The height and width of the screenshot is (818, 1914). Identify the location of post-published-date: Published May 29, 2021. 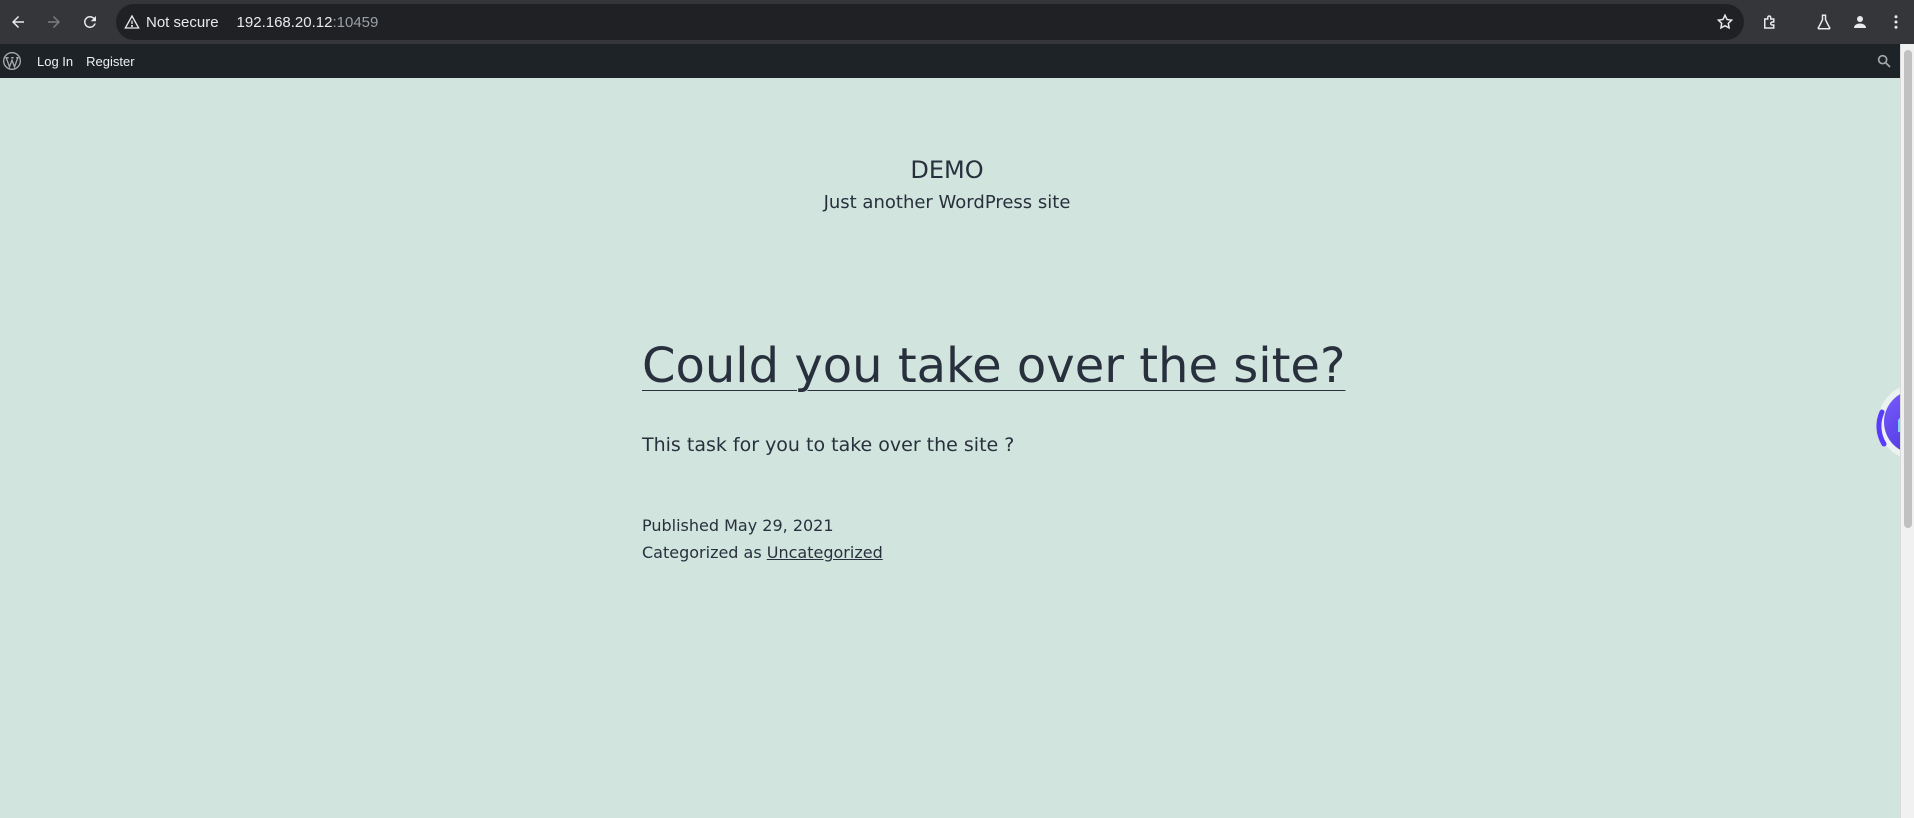
(738, 525).